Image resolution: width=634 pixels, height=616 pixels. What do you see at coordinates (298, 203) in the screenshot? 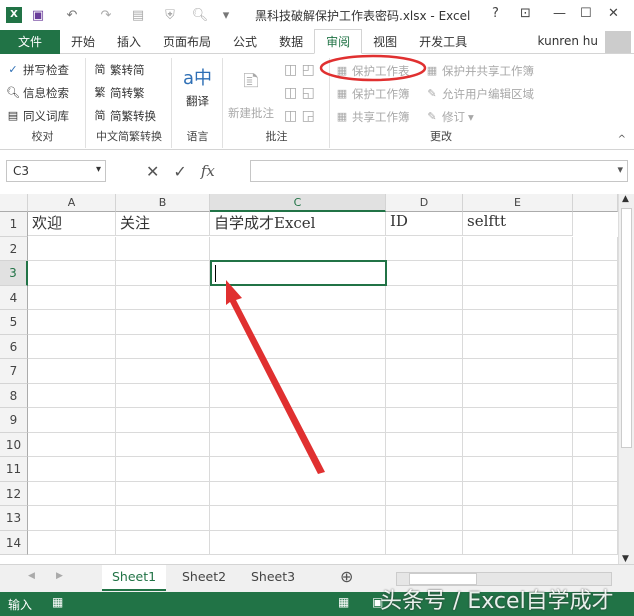
I see `column-header-c: C` at bounding box center [298, 203].